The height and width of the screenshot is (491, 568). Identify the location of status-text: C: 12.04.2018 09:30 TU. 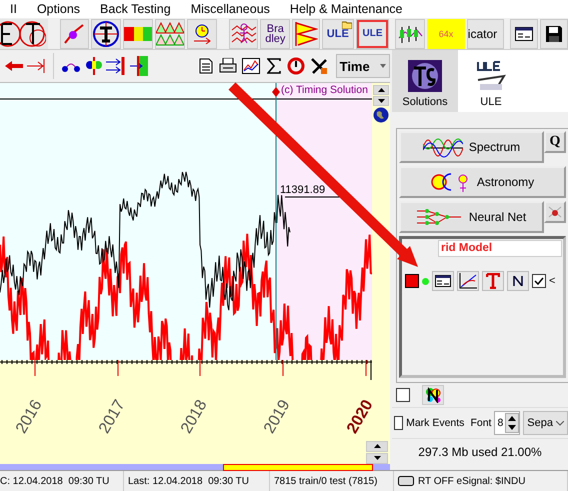
(55, 481).